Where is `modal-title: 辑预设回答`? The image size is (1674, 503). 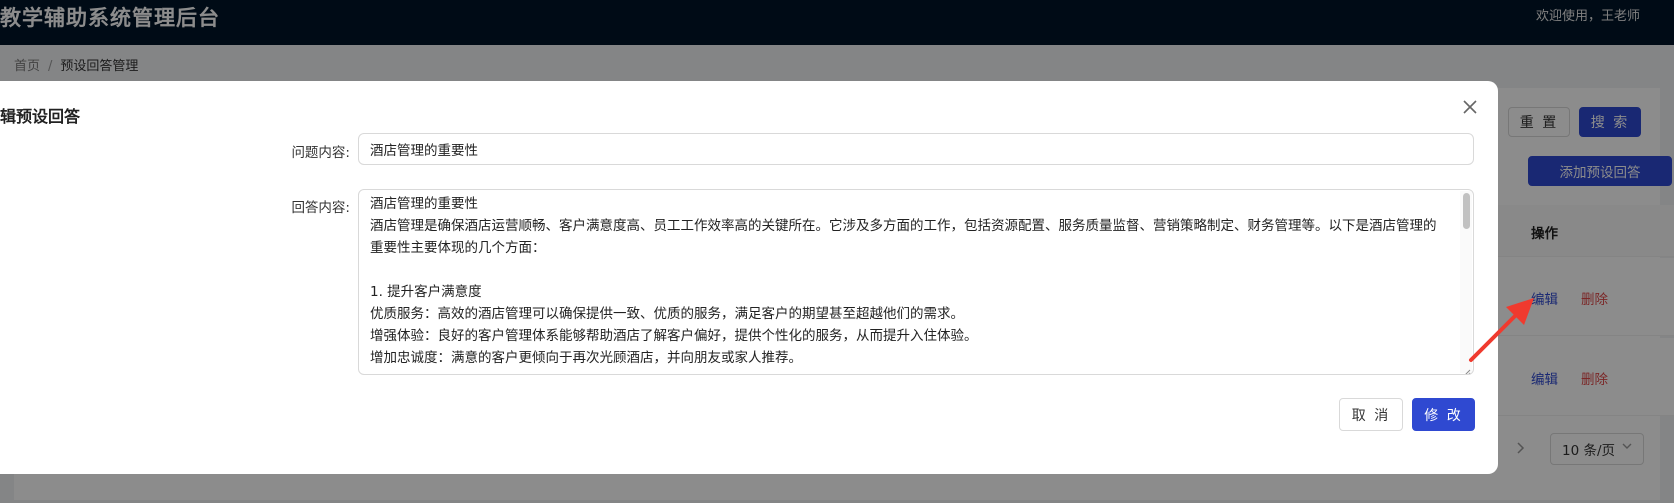
modal-title: 辑预设回答 is located at coordinates (40, 116).